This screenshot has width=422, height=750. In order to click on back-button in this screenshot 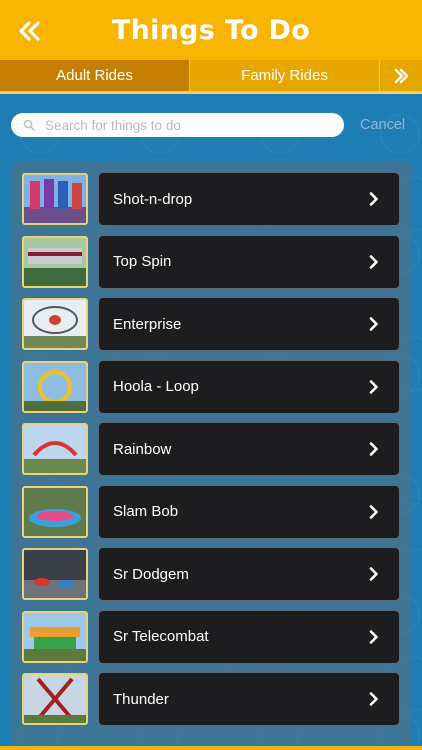, I will do `click(29, 31)`.